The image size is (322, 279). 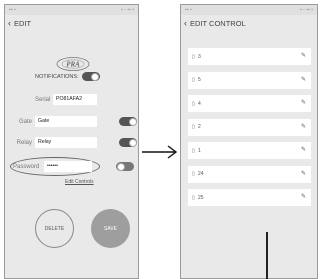 I want to click on arrow-right-icon, so click(x=160, y=152).